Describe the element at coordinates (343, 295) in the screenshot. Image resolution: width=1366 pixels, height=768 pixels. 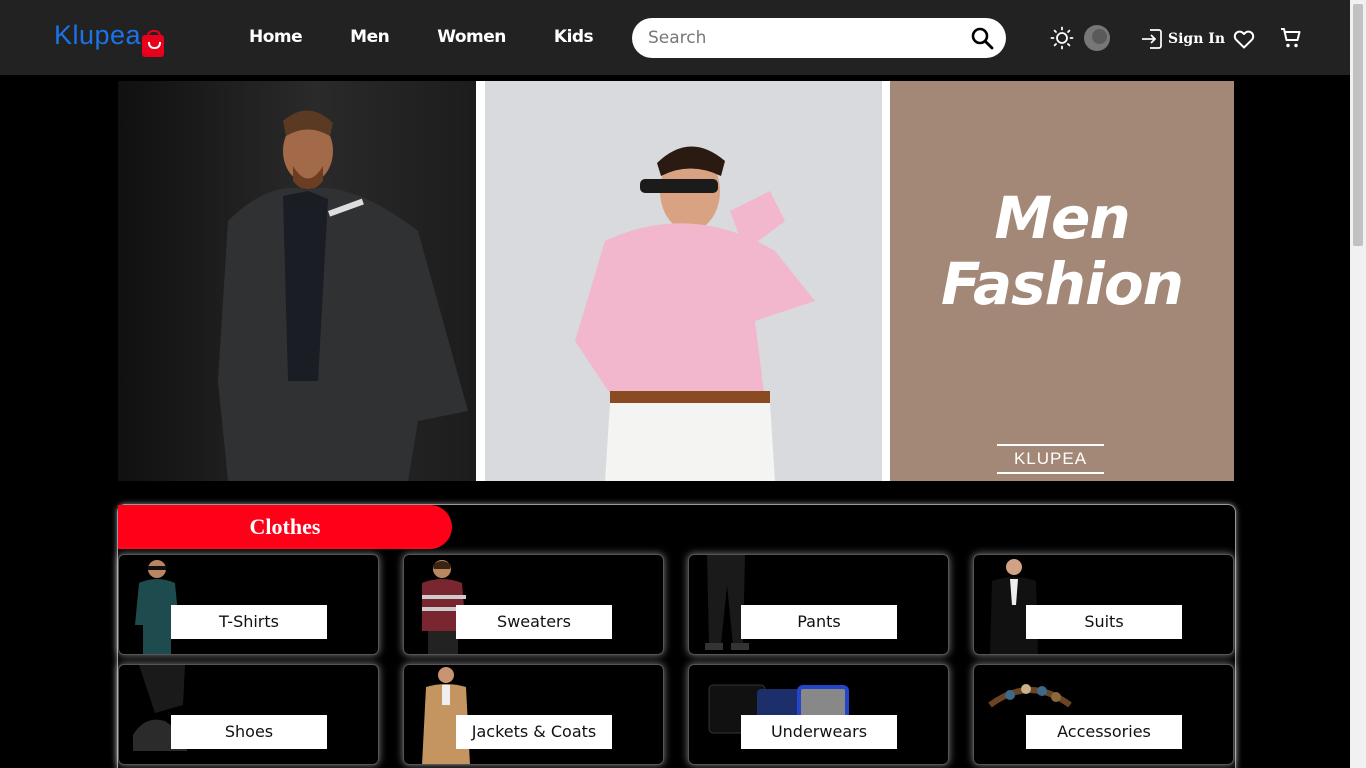
I see `suit-model-illustration` at that location.